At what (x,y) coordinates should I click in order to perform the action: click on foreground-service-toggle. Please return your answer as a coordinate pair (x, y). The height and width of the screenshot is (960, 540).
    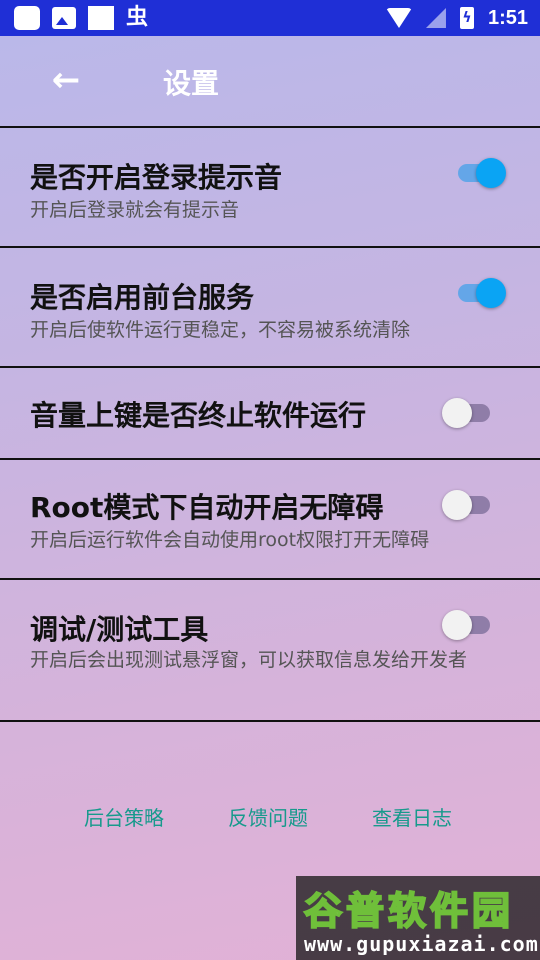
    Looking at the image, I should click on (479, 292).